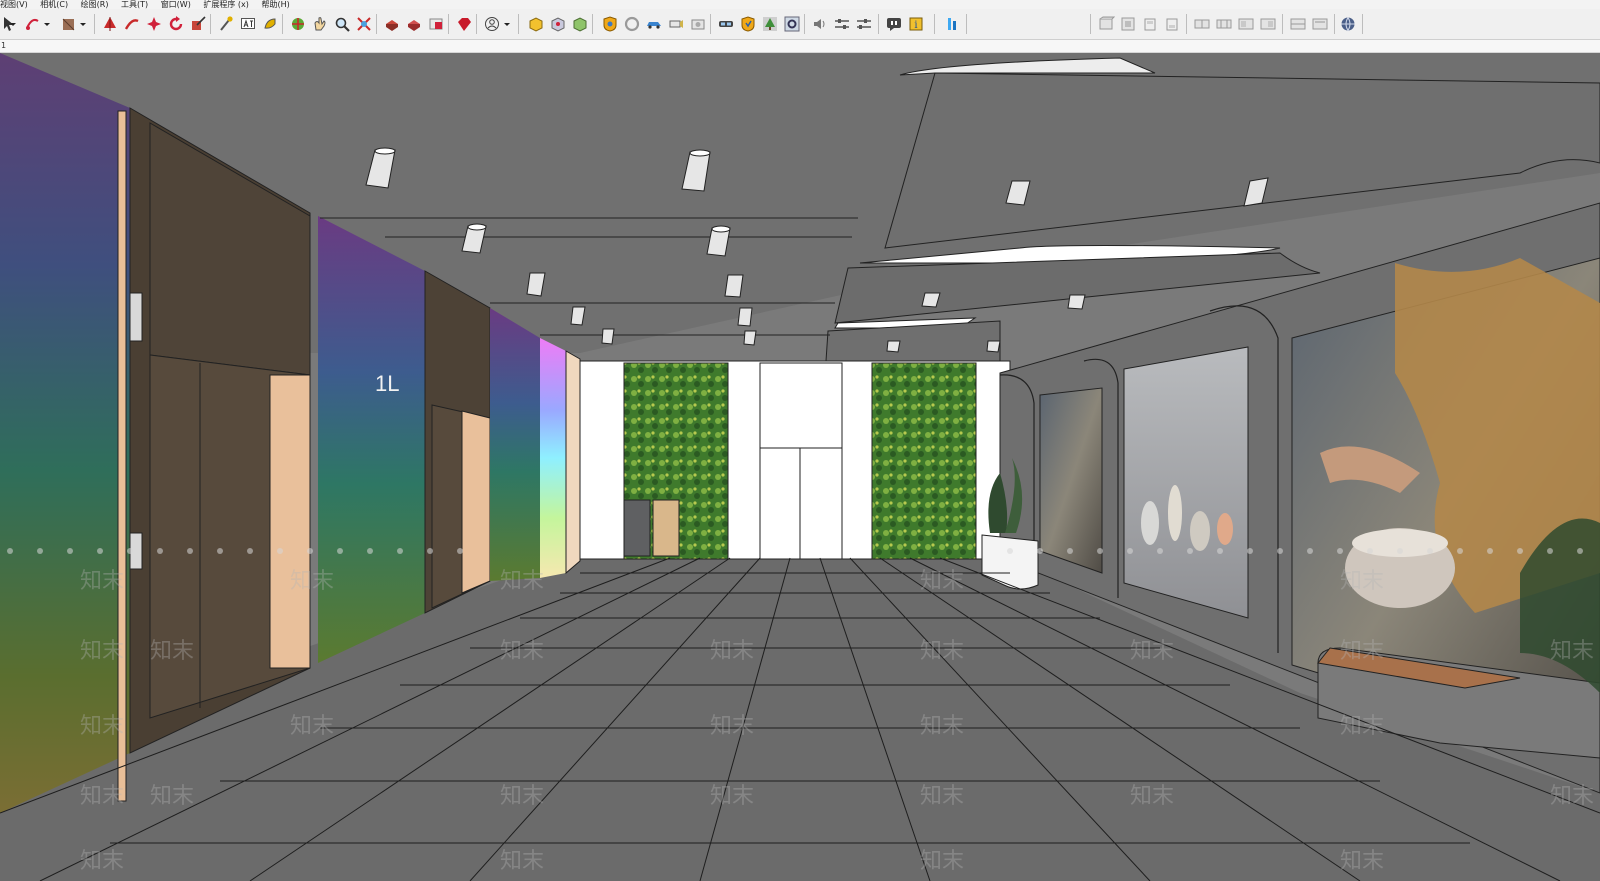  What do you see at coordinates (110, 24) in the screenshot?
I see `push-pull-icon` at bounding box center [110, 24].